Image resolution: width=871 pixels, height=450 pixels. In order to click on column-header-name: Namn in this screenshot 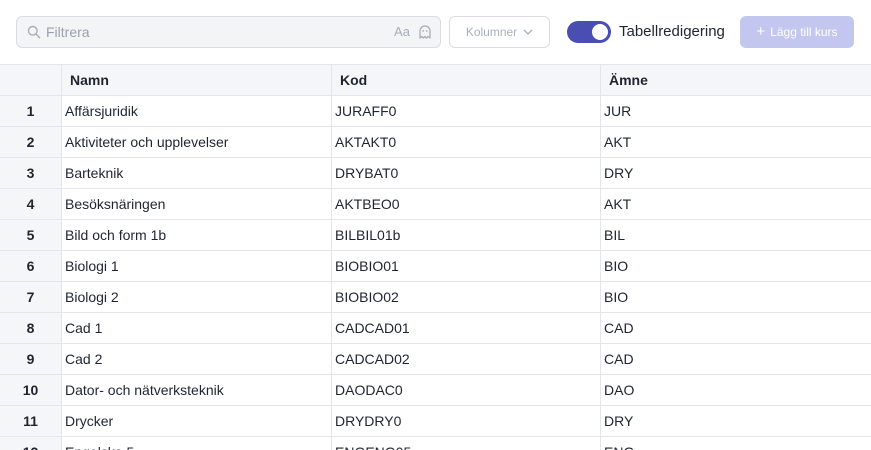, I will do `click(197, 80)`.